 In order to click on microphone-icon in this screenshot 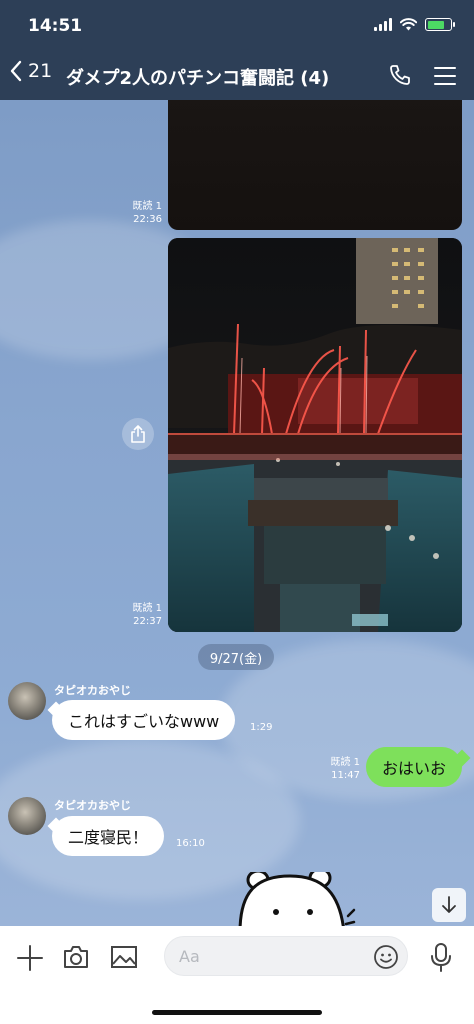, I will do `click(441, 957)`.